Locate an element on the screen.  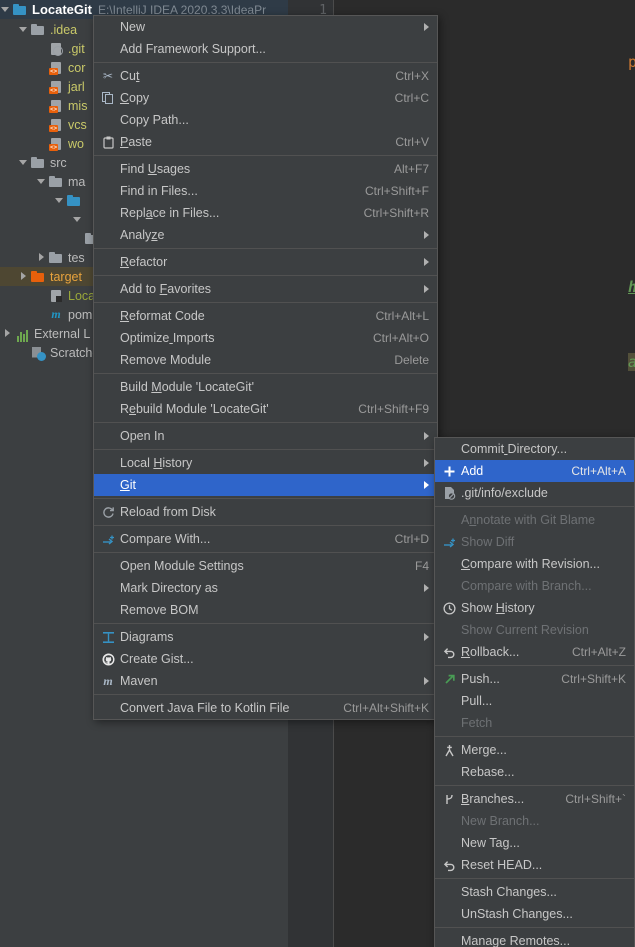
menu-item-open-module-settings: Open Module Settings F4 is located at coordinates (265, 566).